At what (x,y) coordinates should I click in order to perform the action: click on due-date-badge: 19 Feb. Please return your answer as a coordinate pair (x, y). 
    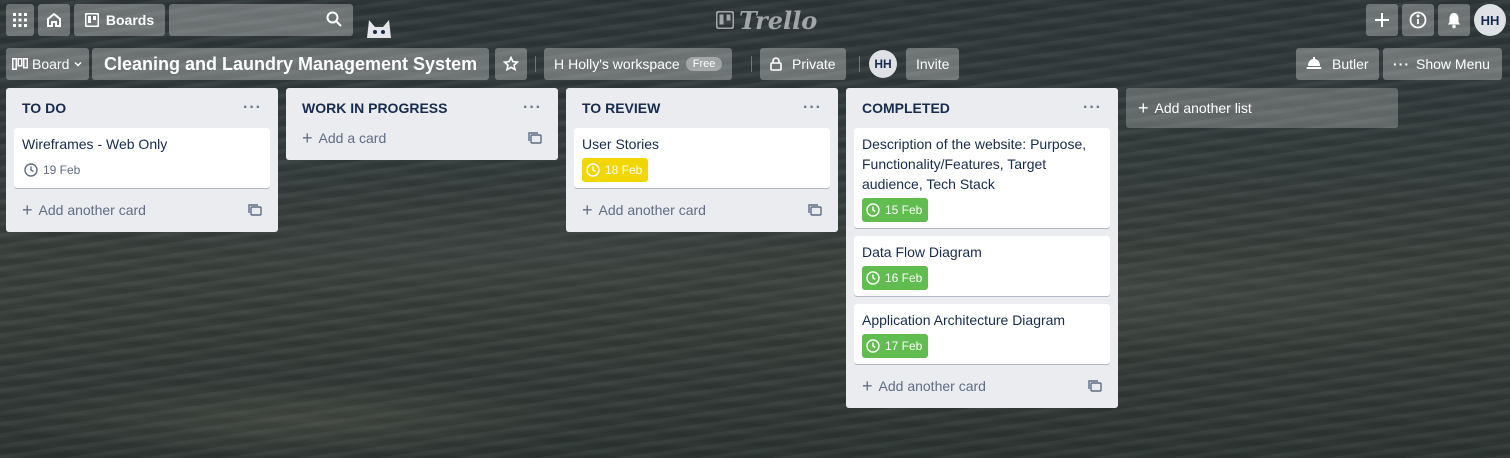
    Looking at the image, I should click on (54, 170).